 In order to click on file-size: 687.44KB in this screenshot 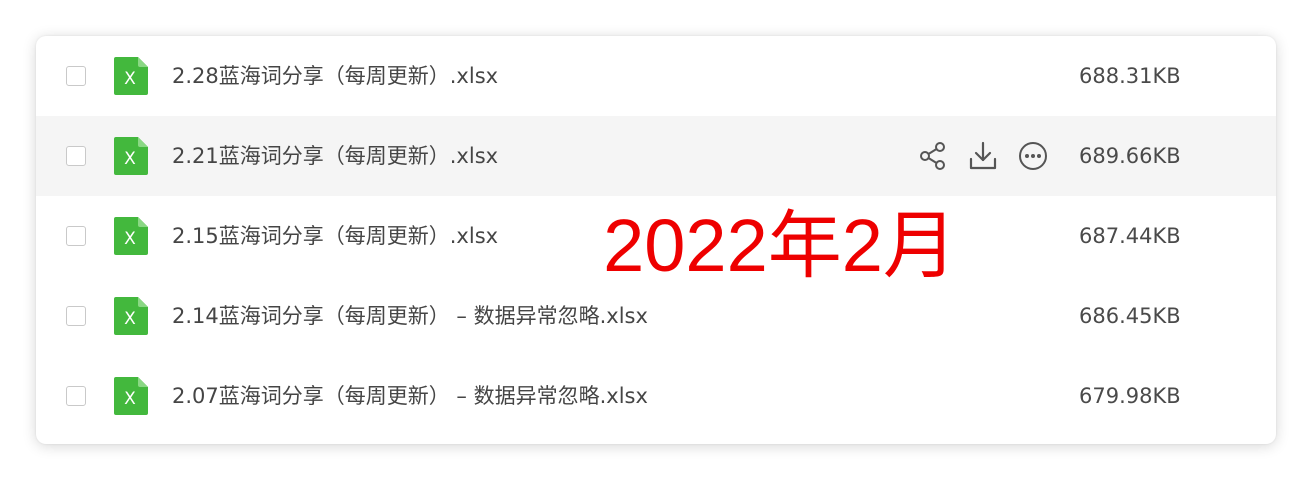, I will do `click(1130, 236)`.